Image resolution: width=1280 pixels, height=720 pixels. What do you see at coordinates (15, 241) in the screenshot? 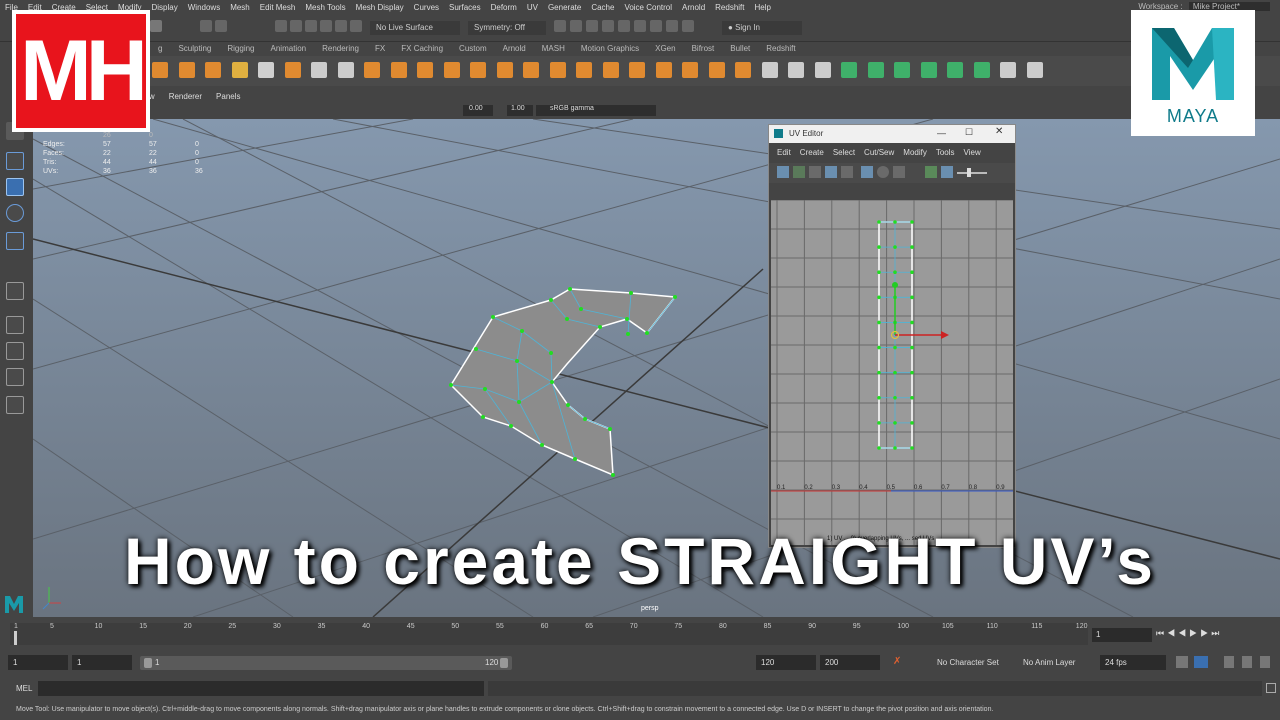
I see `scale-tool-icon` at bounding box center [15, 241].